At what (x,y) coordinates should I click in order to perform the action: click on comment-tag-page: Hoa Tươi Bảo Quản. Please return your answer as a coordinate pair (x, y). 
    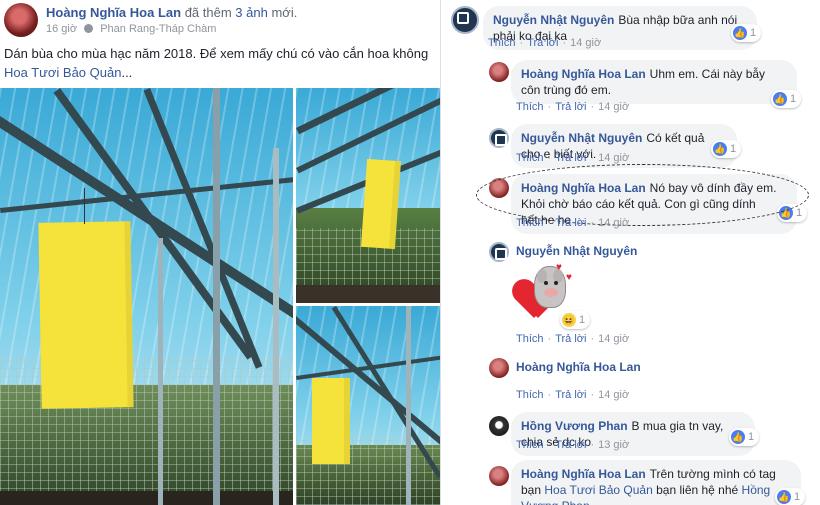
    Looking at the image, I should click on (598, 490).